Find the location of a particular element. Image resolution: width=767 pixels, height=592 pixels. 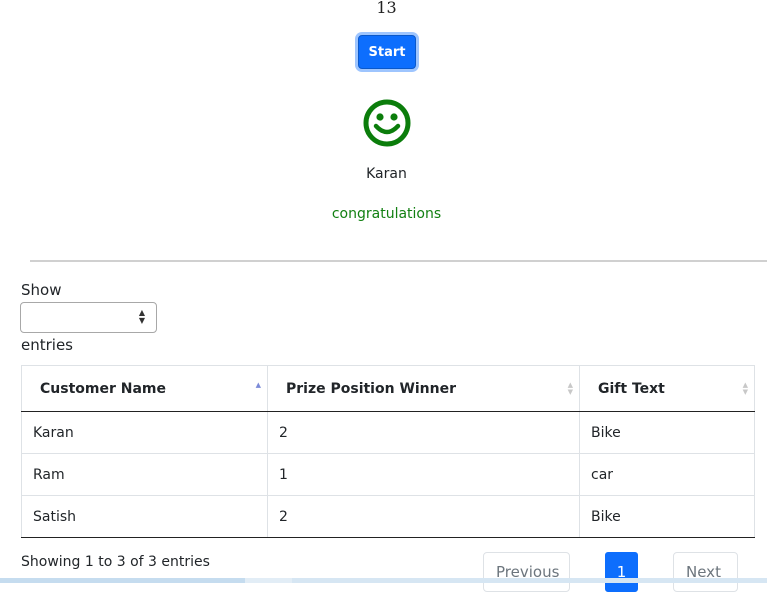

sort-ascending-icon: ▲ is located at coordinates (258, 385).